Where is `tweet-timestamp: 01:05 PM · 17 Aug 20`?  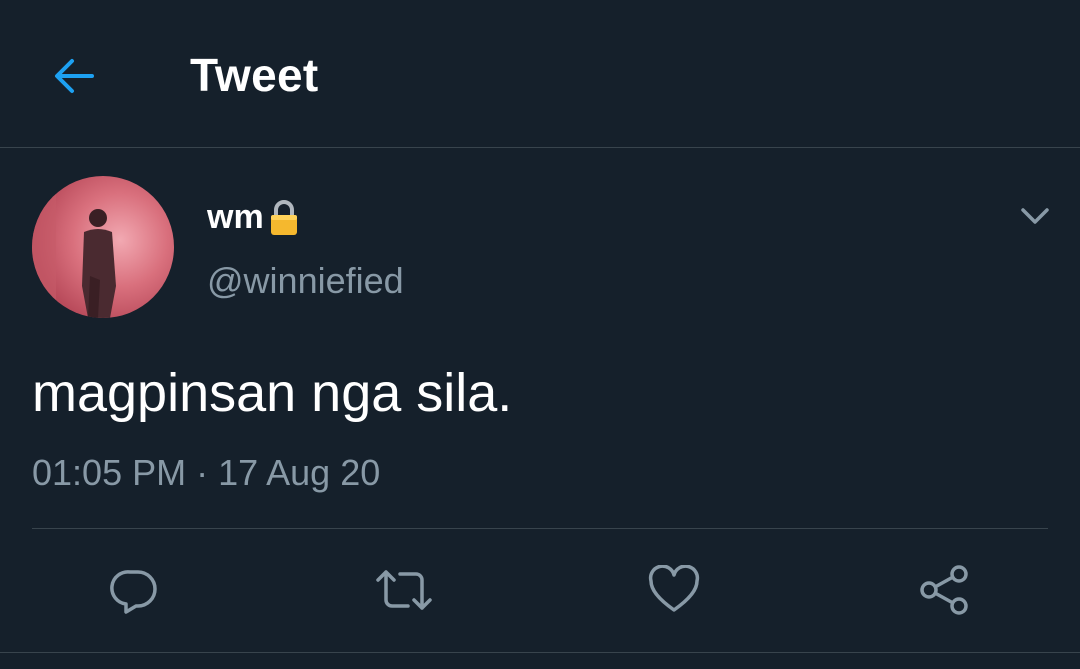 tweet-timestamp: 01:05 PM · 17 Aug 20 is located at coordinates (206, 473).